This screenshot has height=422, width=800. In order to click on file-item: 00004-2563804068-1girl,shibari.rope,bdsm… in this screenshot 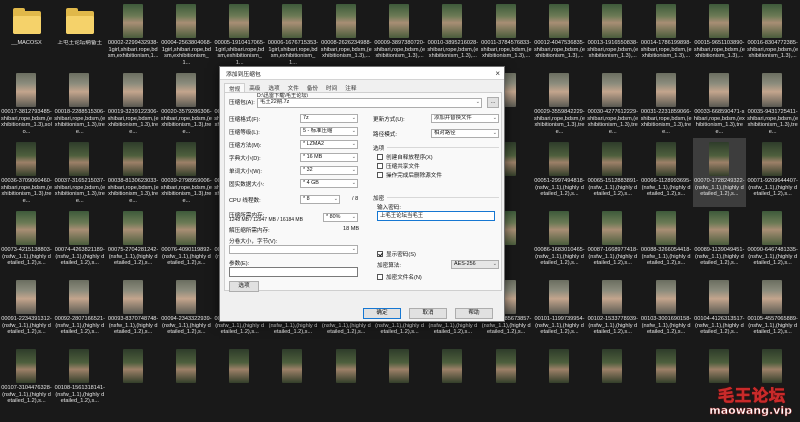, I will do `click(186, 34)`.